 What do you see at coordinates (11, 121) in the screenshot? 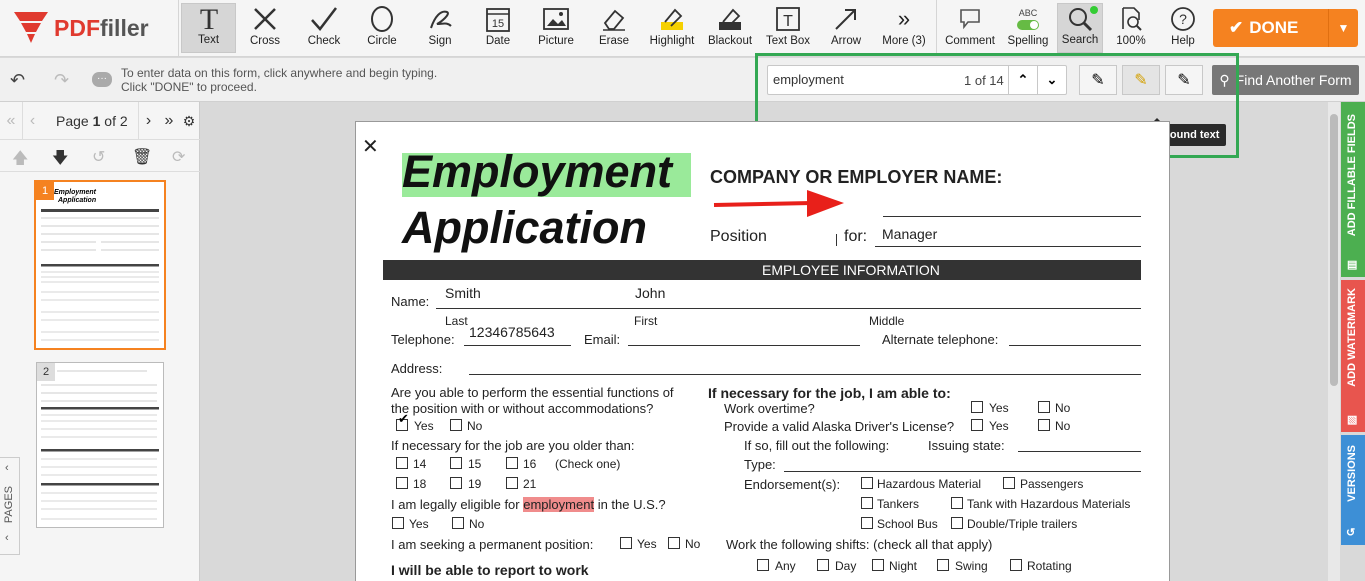
I see `first-page-button: «` at bounding box center [11, 121].